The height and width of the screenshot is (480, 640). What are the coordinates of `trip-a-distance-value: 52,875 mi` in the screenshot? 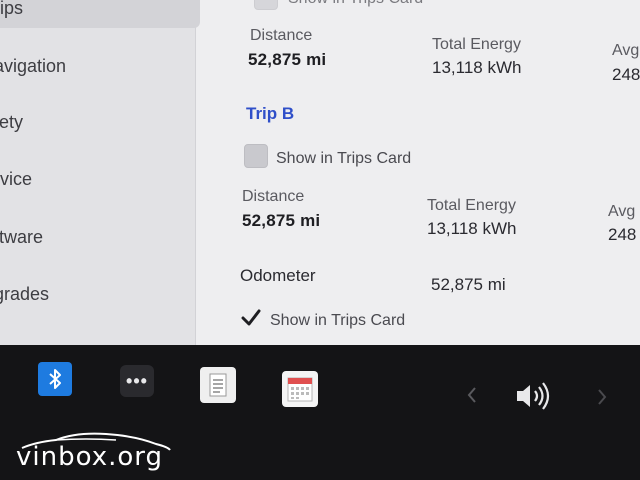 It's located at (287, 59).